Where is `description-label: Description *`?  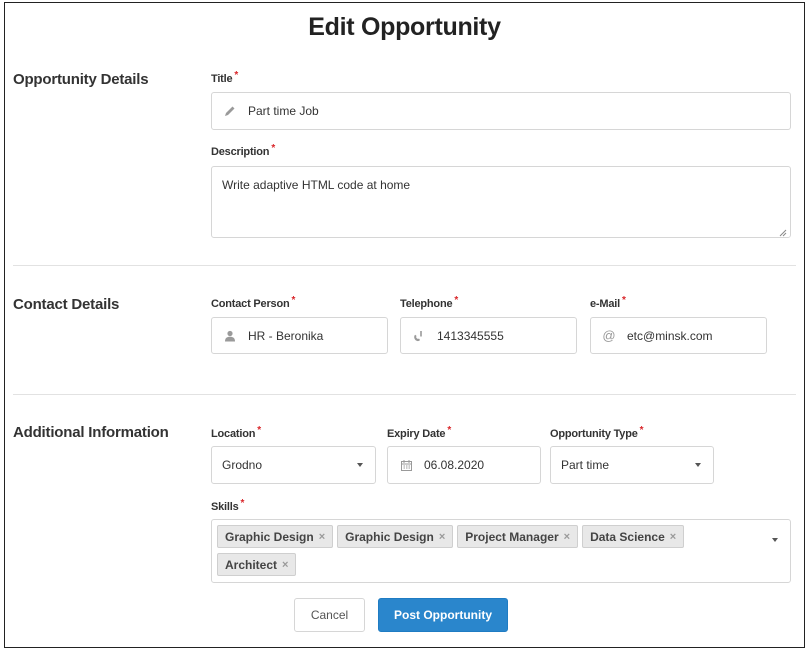 description-label: Description * is located at coordinates (243, 150).